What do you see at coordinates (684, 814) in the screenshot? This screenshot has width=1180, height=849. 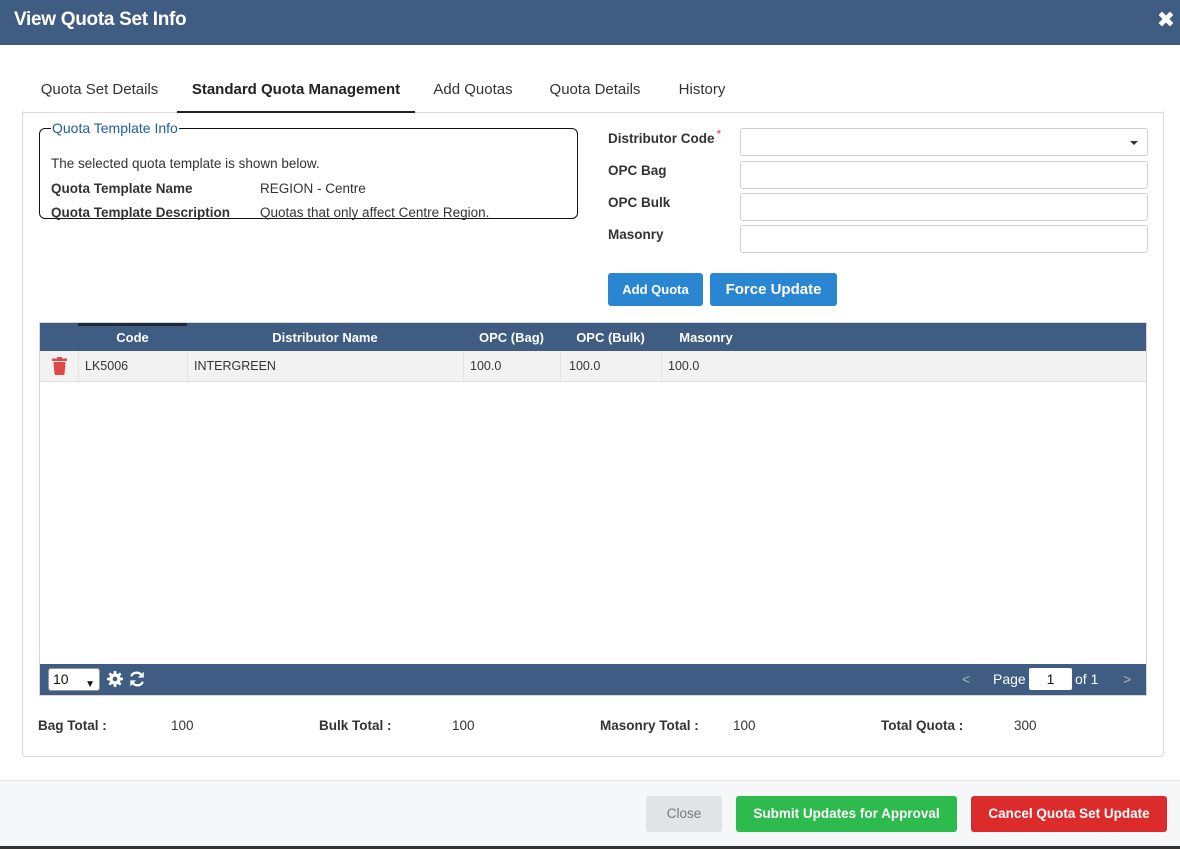 I see `close-button: Close` at bounding box center [684, 814].